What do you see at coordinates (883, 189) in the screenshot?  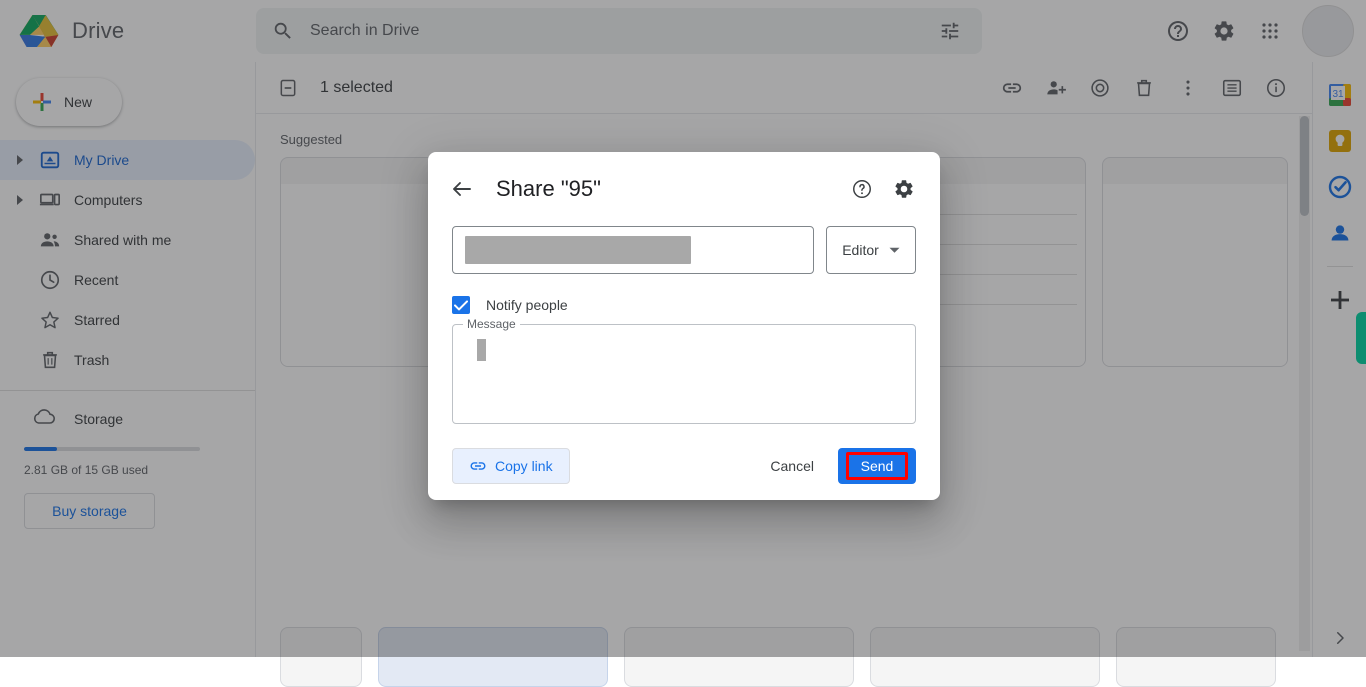 I see `share-dialog-header-actions` at bounding box center [883, 189].